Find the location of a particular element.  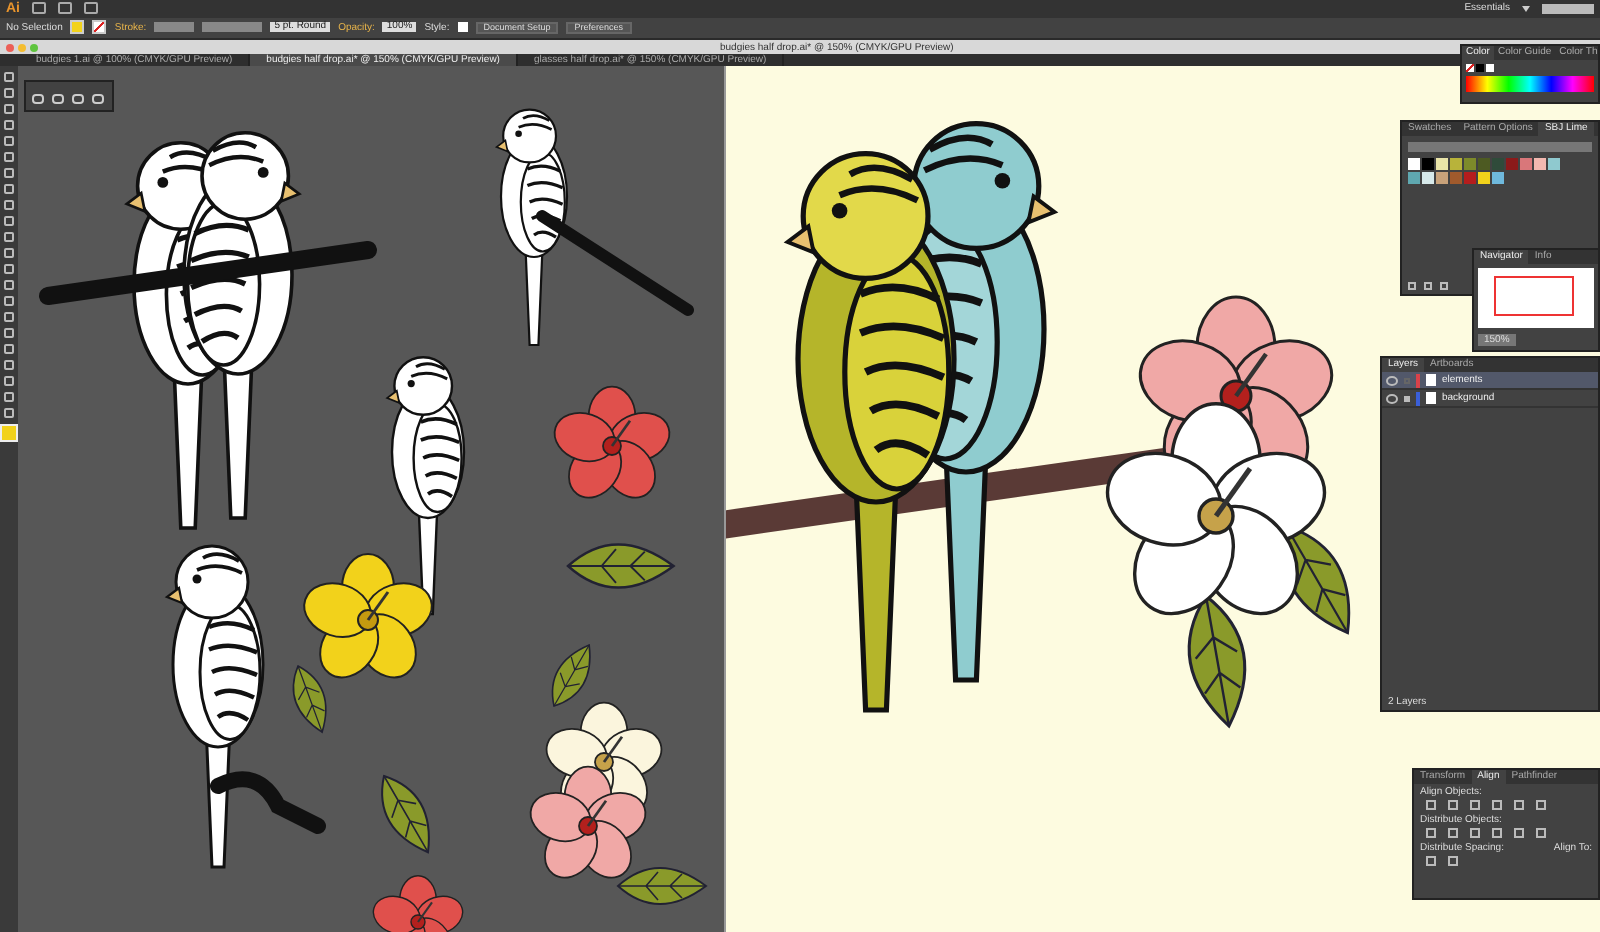

stroke-swatch is located at coordinates (99, 27).